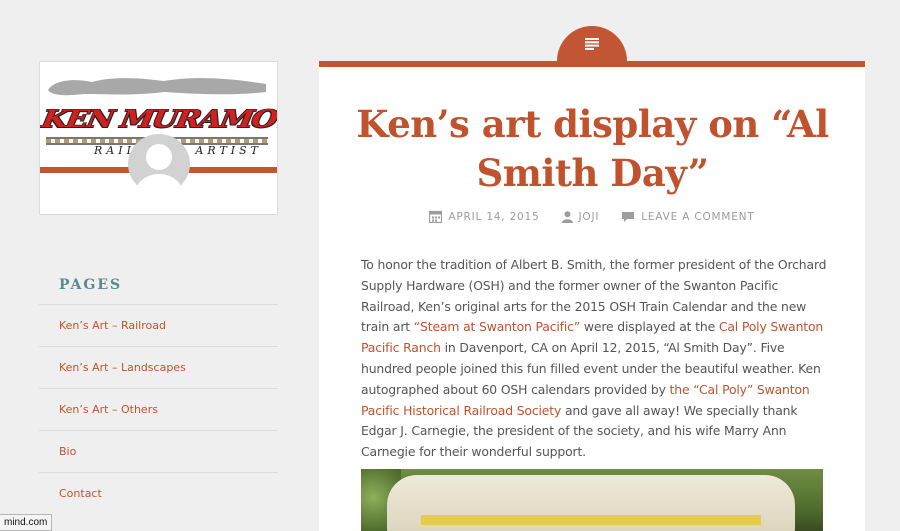 This screenshot has width=900, height=531. What do you see at coordinates (80, 493) in the screenshot?
I see `page-link-contact: Contact` at bounding box center [80, 493].